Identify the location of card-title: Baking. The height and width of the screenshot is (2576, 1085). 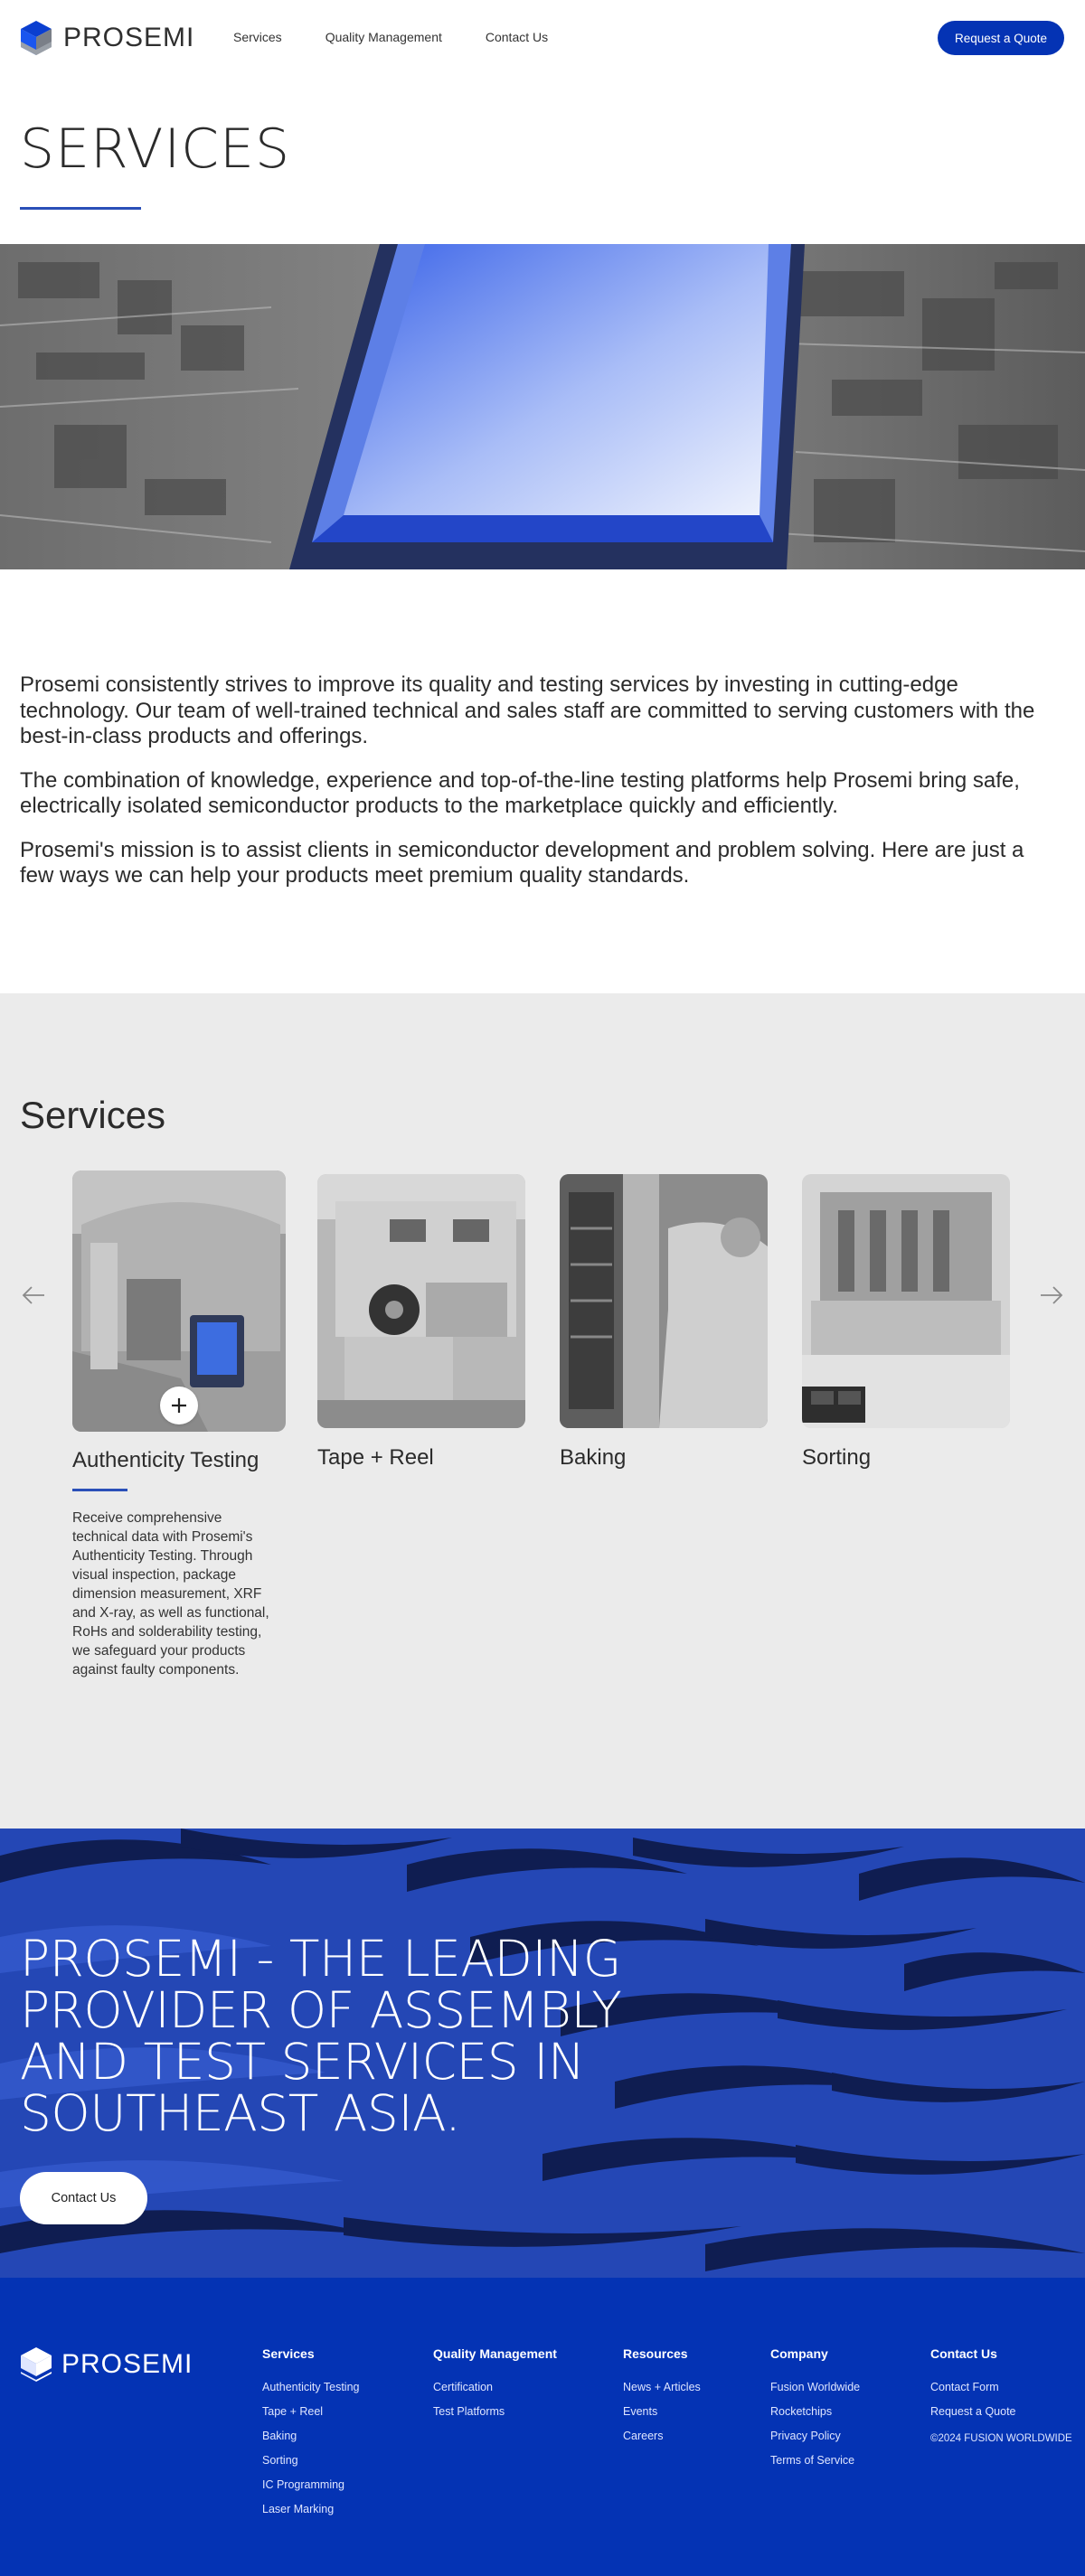
(594, 1457).